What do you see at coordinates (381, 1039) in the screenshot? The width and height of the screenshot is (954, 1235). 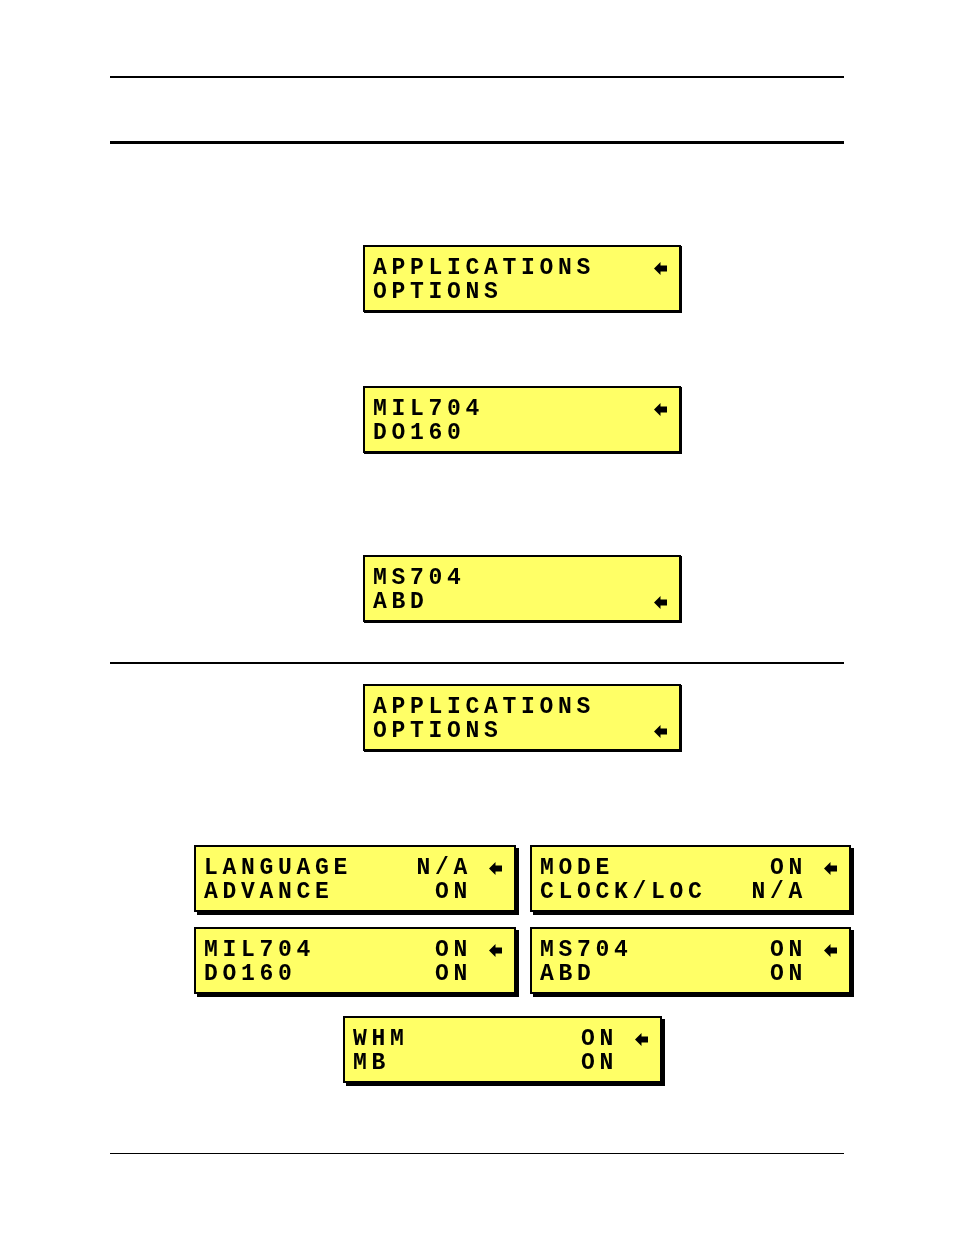 I see `display-label: WHM` at bounding box center [381, 1039].